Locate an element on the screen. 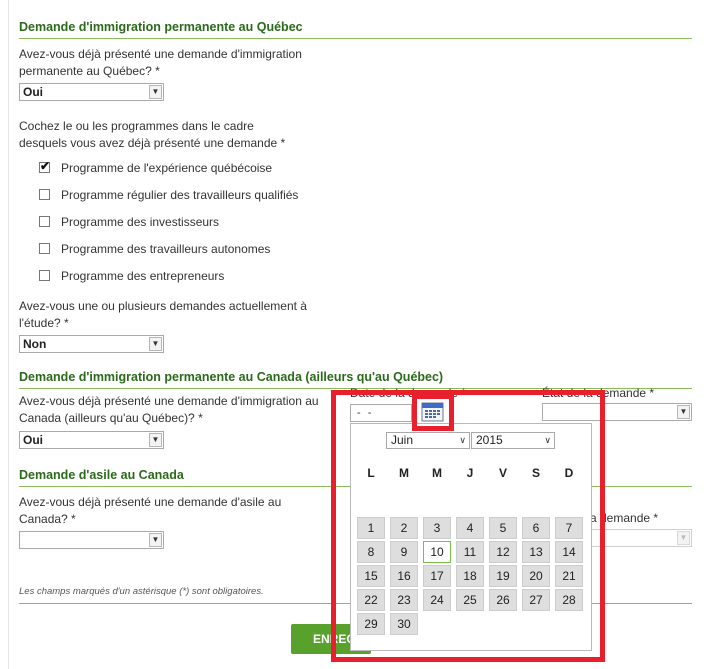 This screenshot has width=716, height=669. select-value: Non is located at coordinates (35, 344).